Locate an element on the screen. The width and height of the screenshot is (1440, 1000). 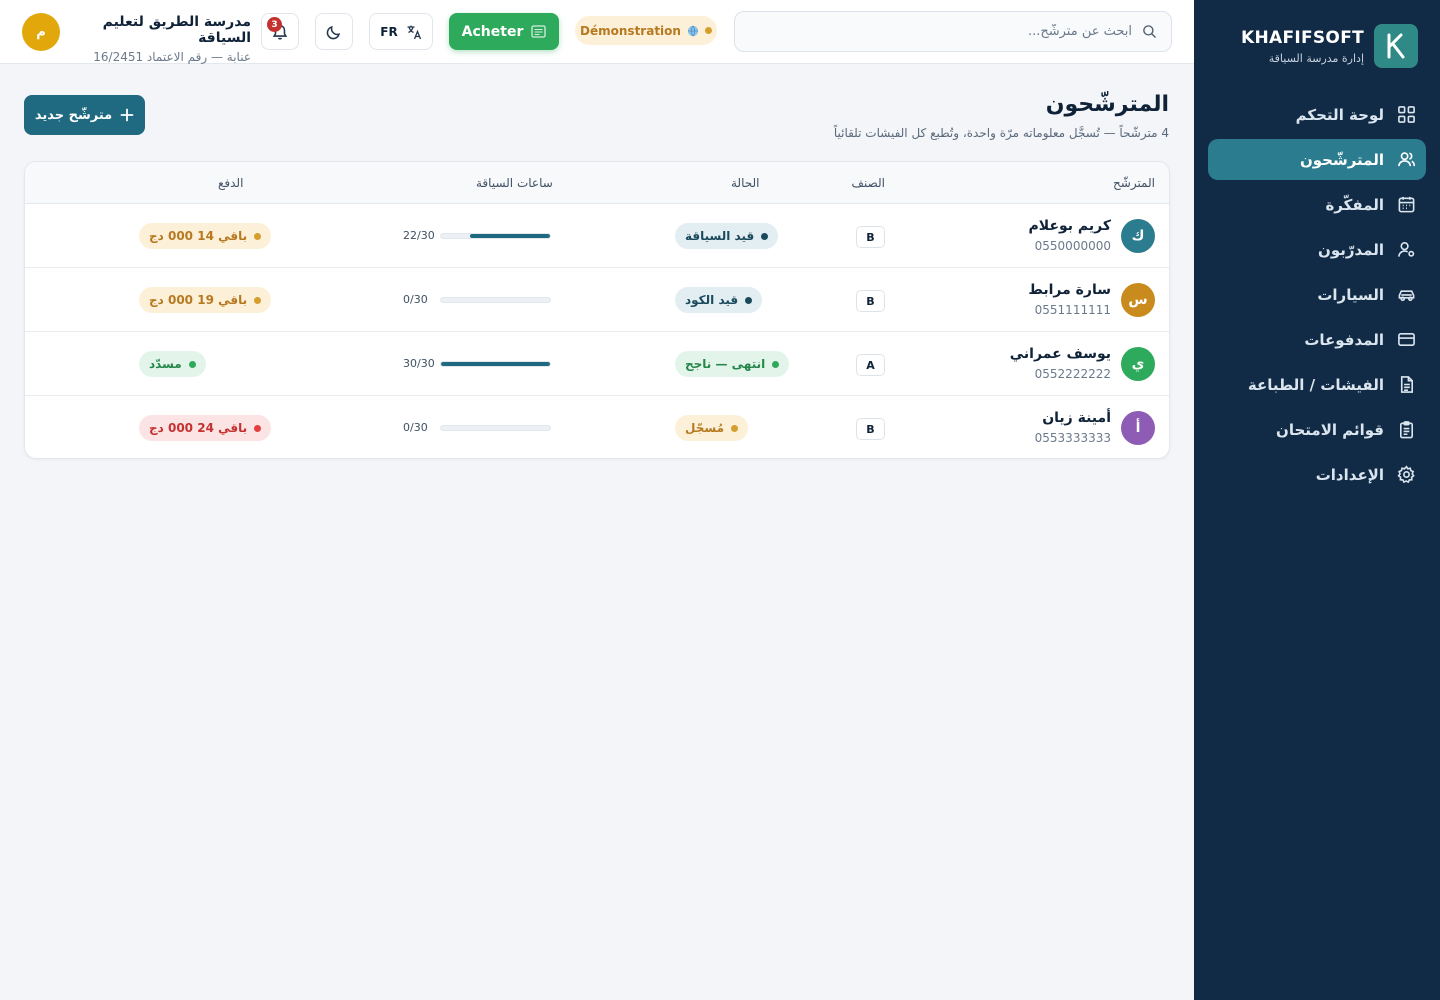
sidebar-item-label: المترشّحون is located at coordinates (1341, 159).